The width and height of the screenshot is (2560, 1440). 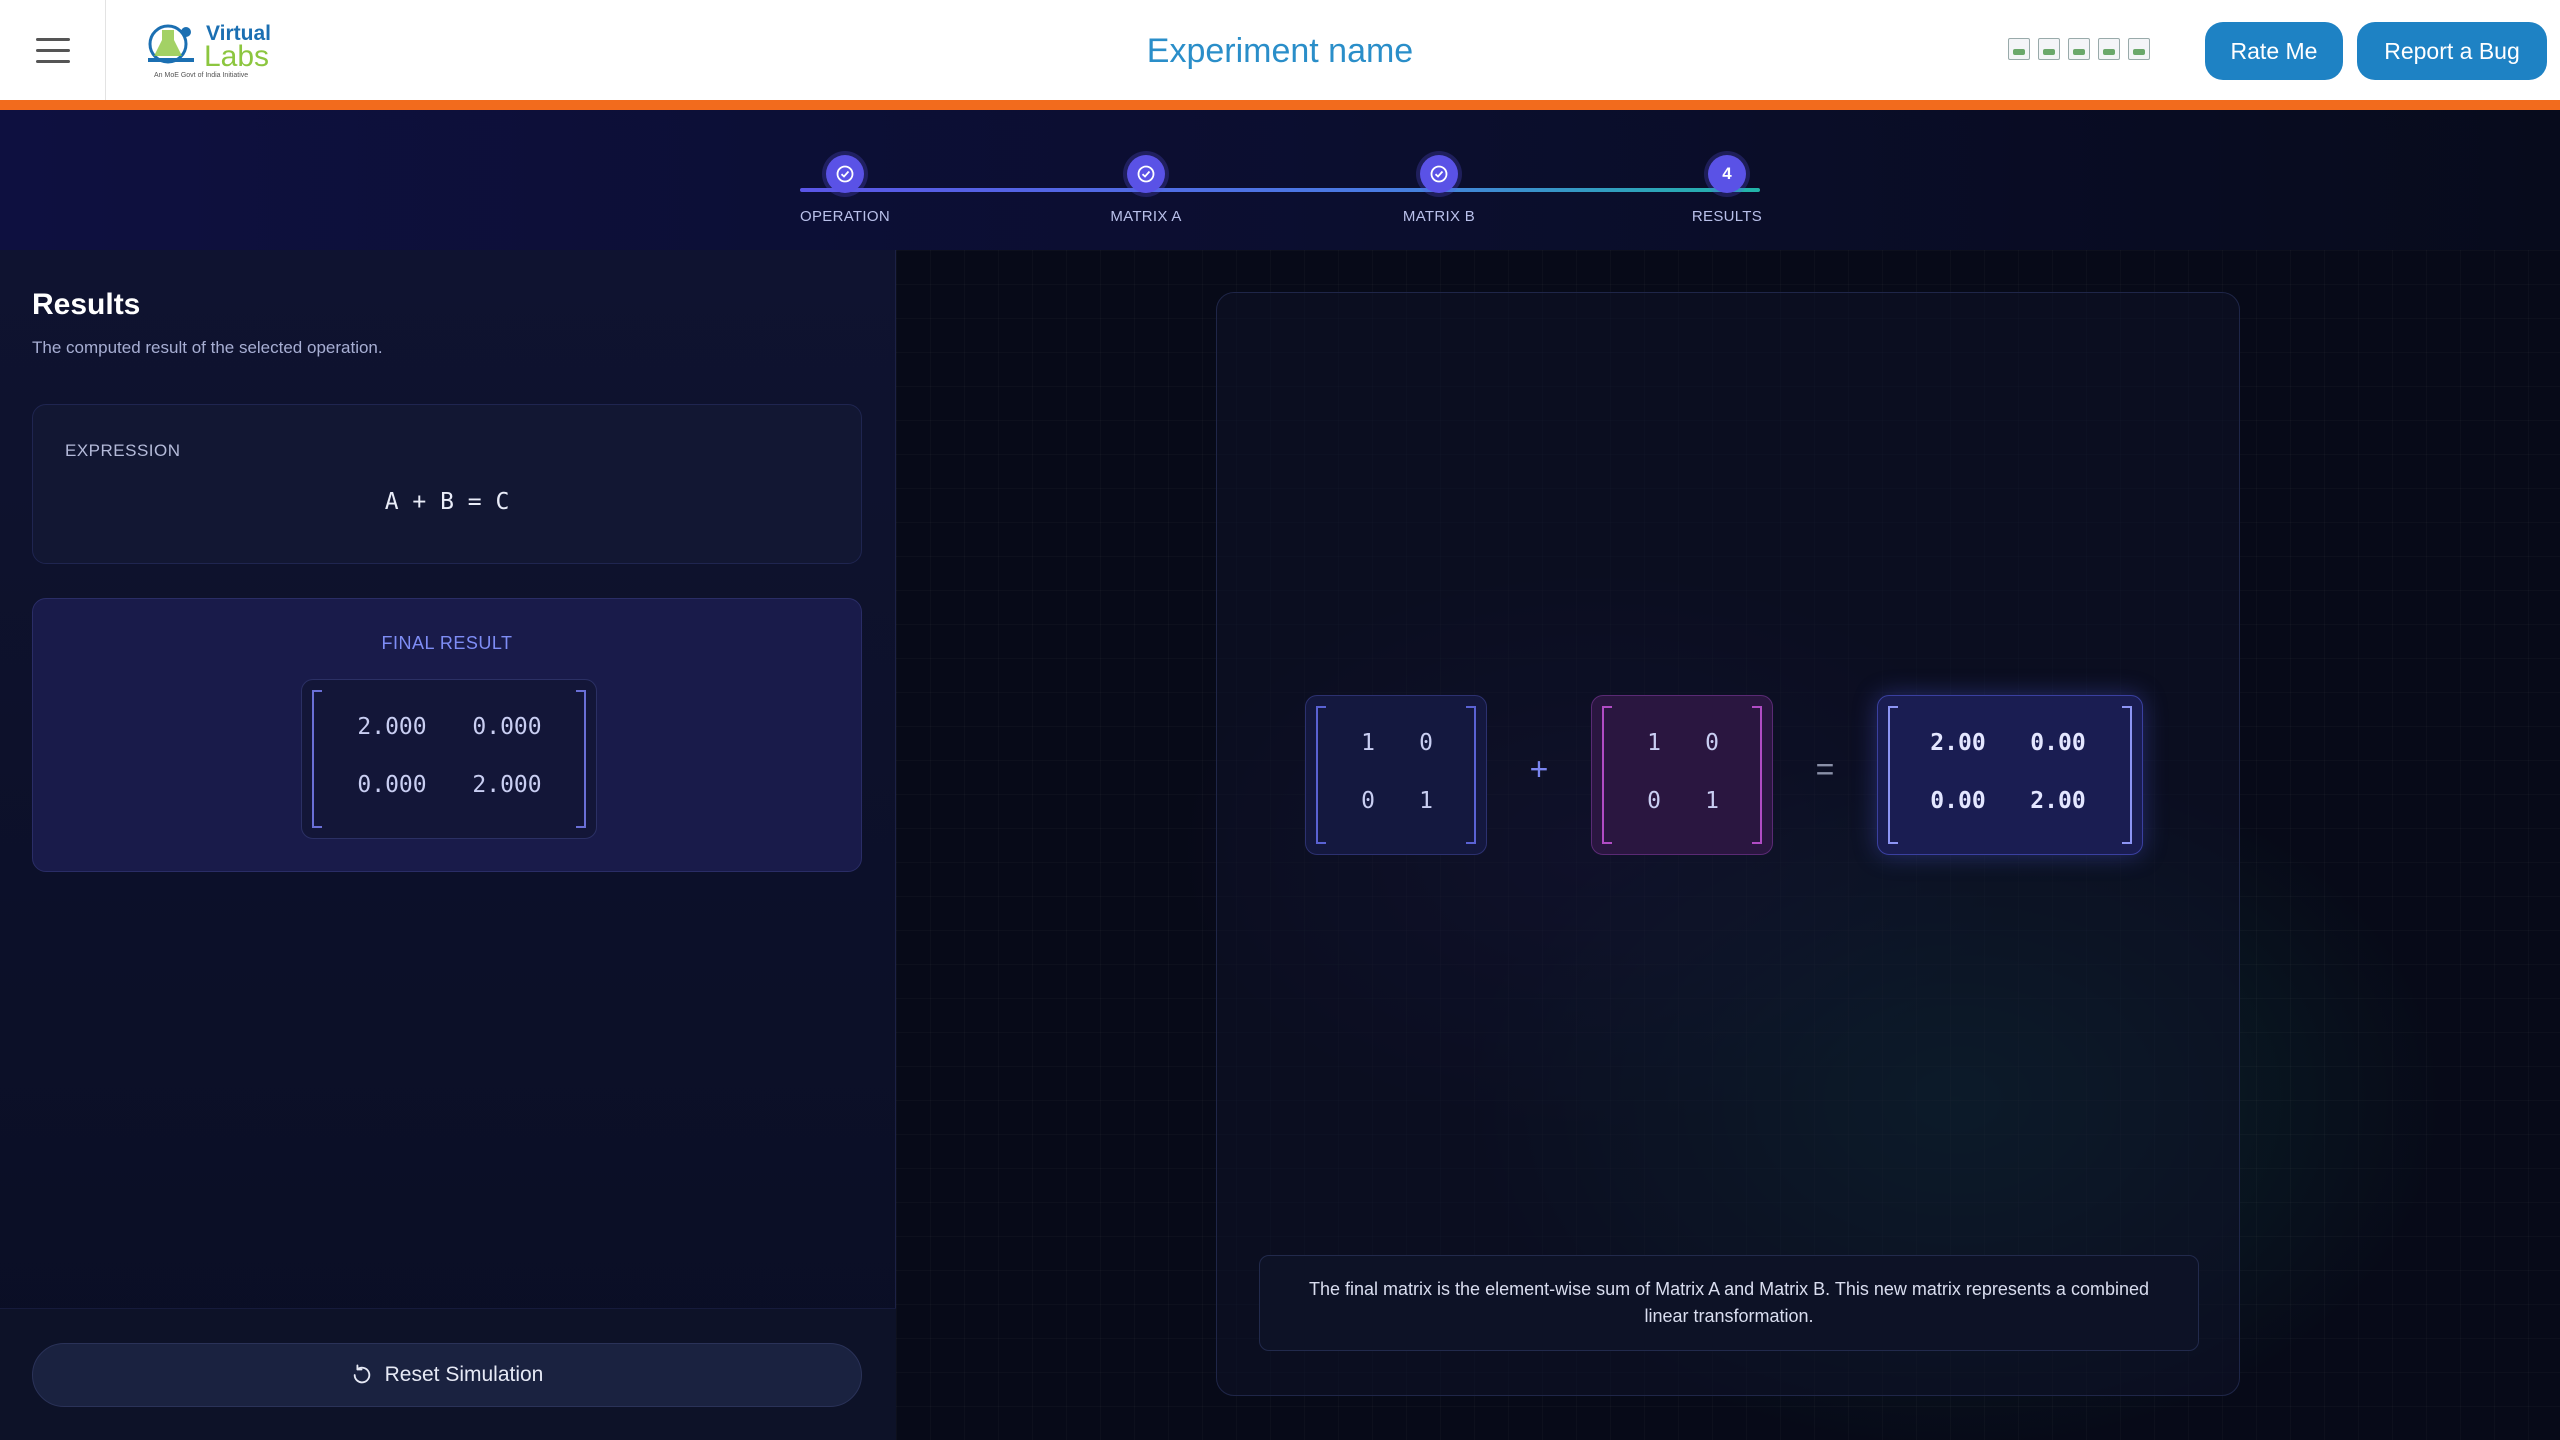 I want to click on final-result-card: FINAL RESULT 2.000 0.000 0.000 2.000, so click(x=447, y=735).